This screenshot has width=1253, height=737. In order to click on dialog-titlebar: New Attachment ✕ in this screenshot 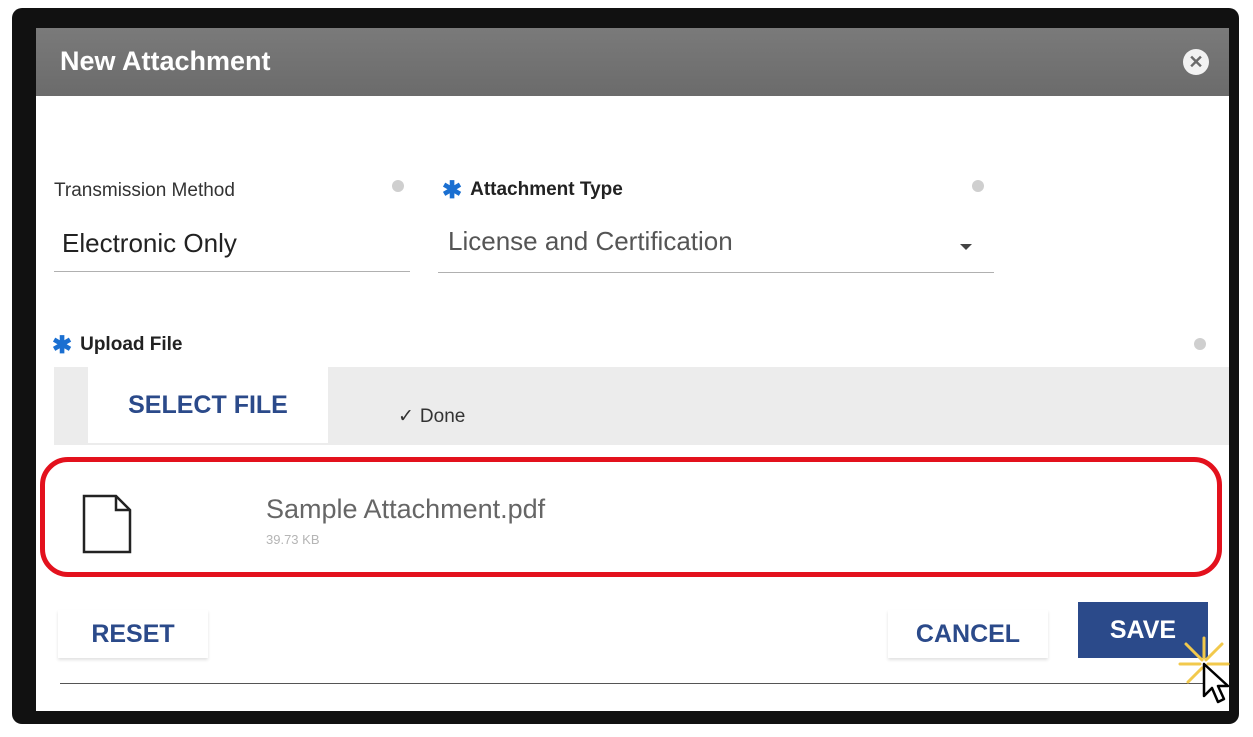, I will do `click(632, 62)`.